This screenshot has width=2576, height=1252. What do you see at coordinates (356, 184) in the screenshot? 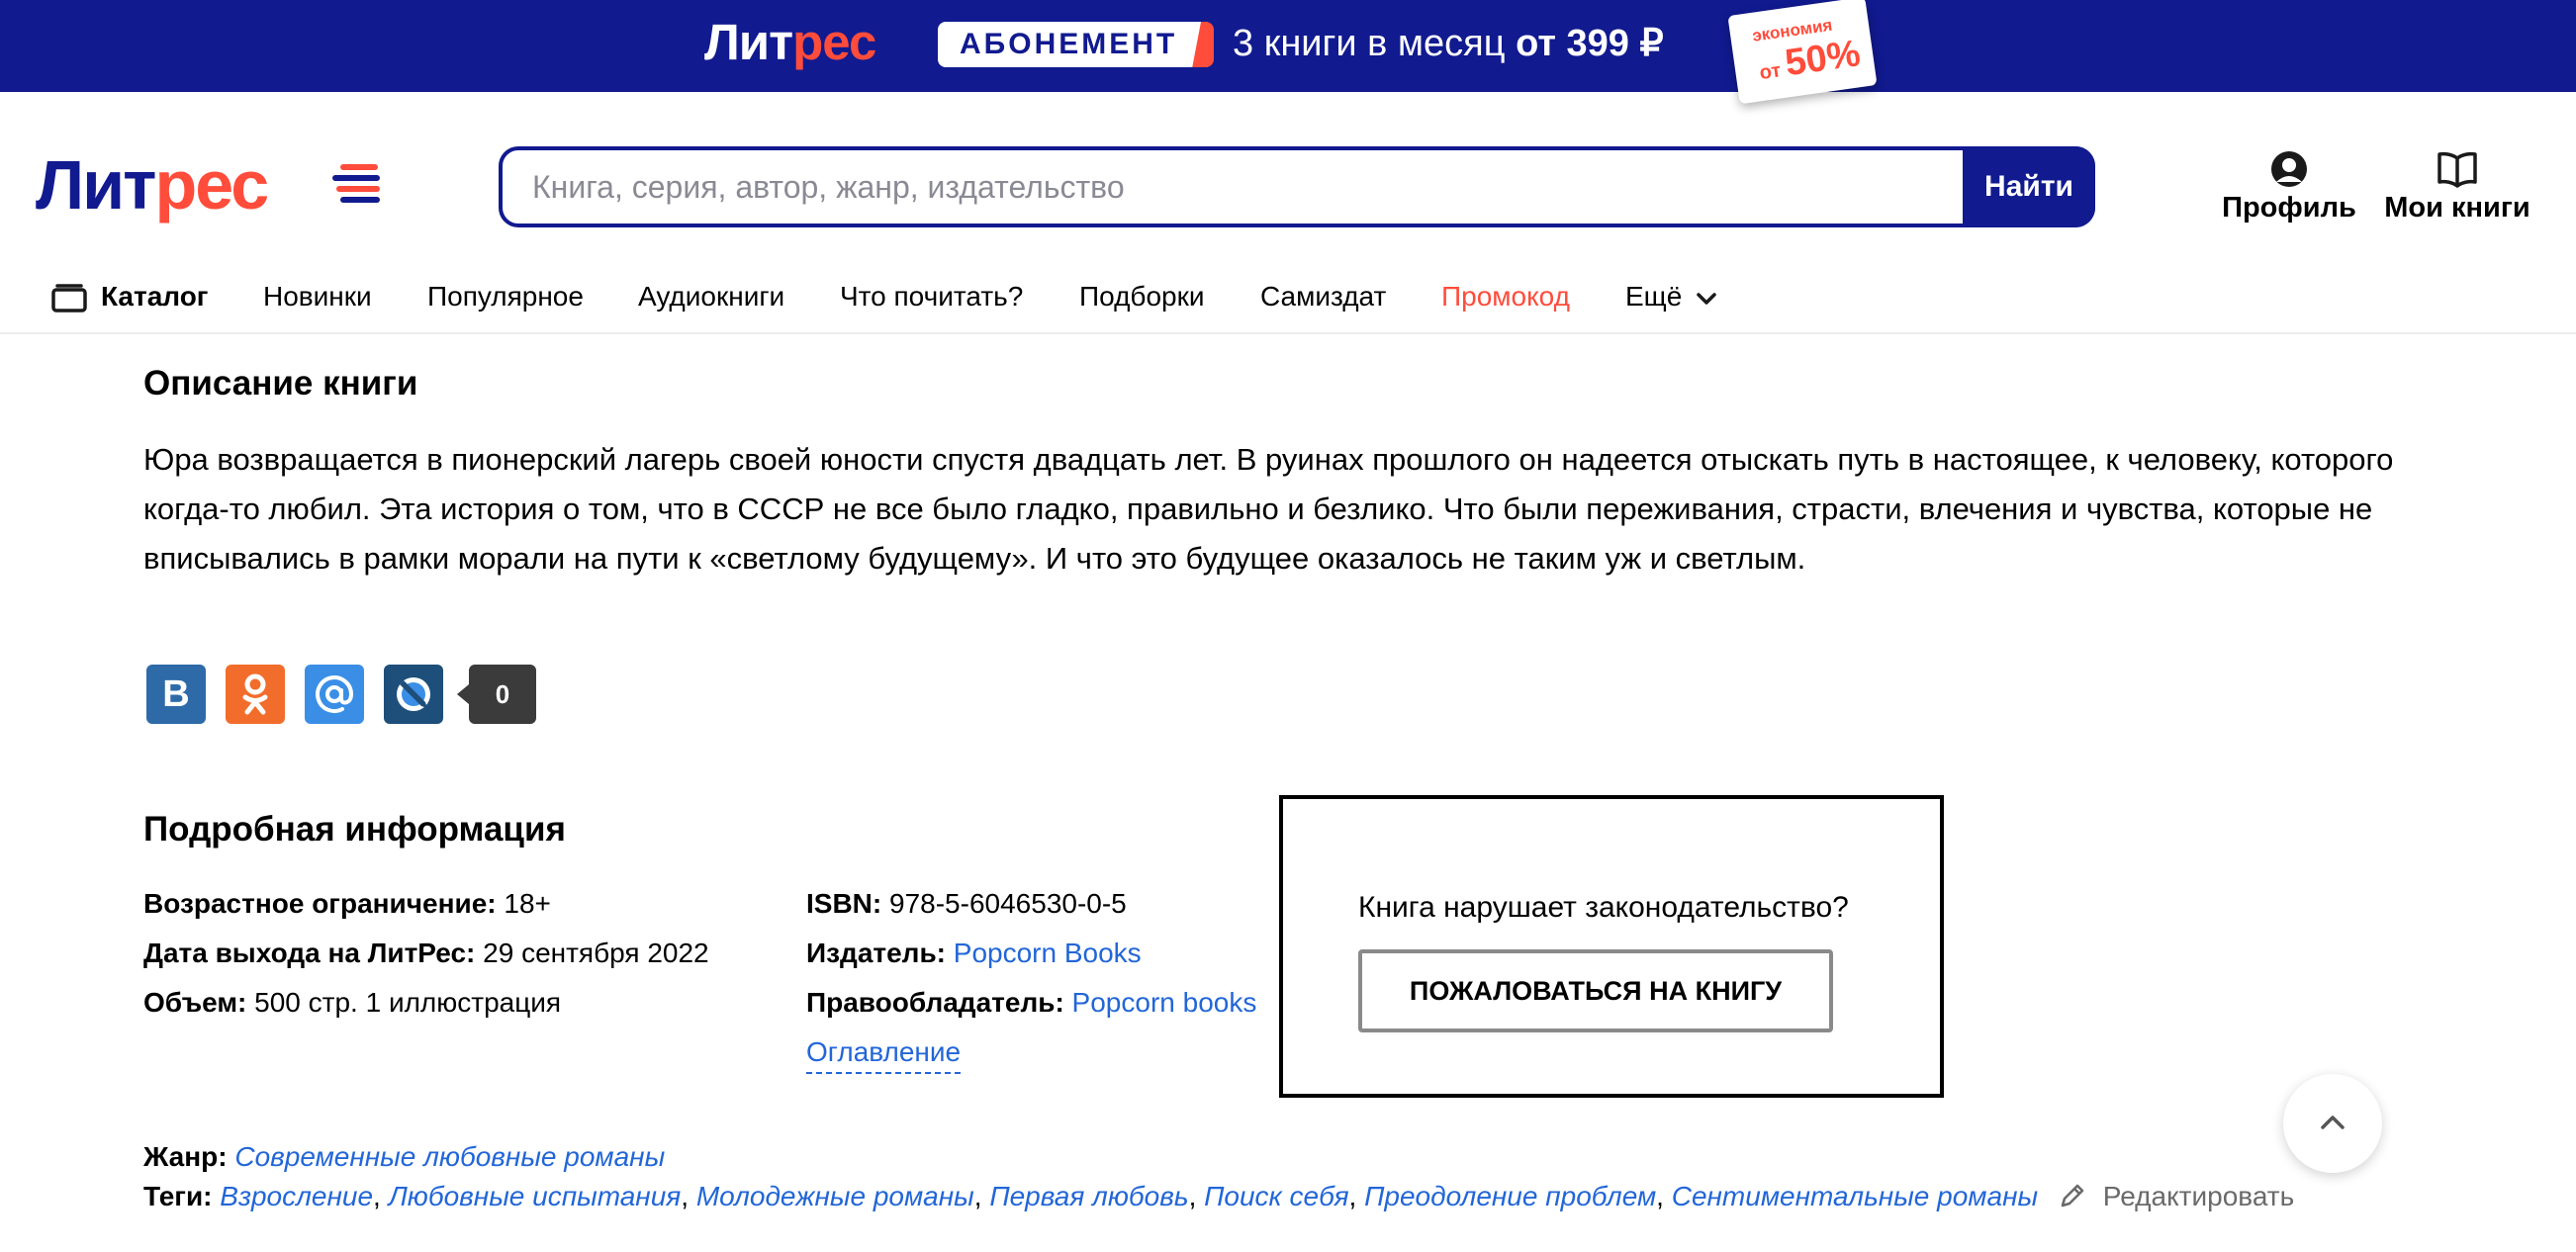
I see `logo-stripes-icon` at bounding box center [356, 184].